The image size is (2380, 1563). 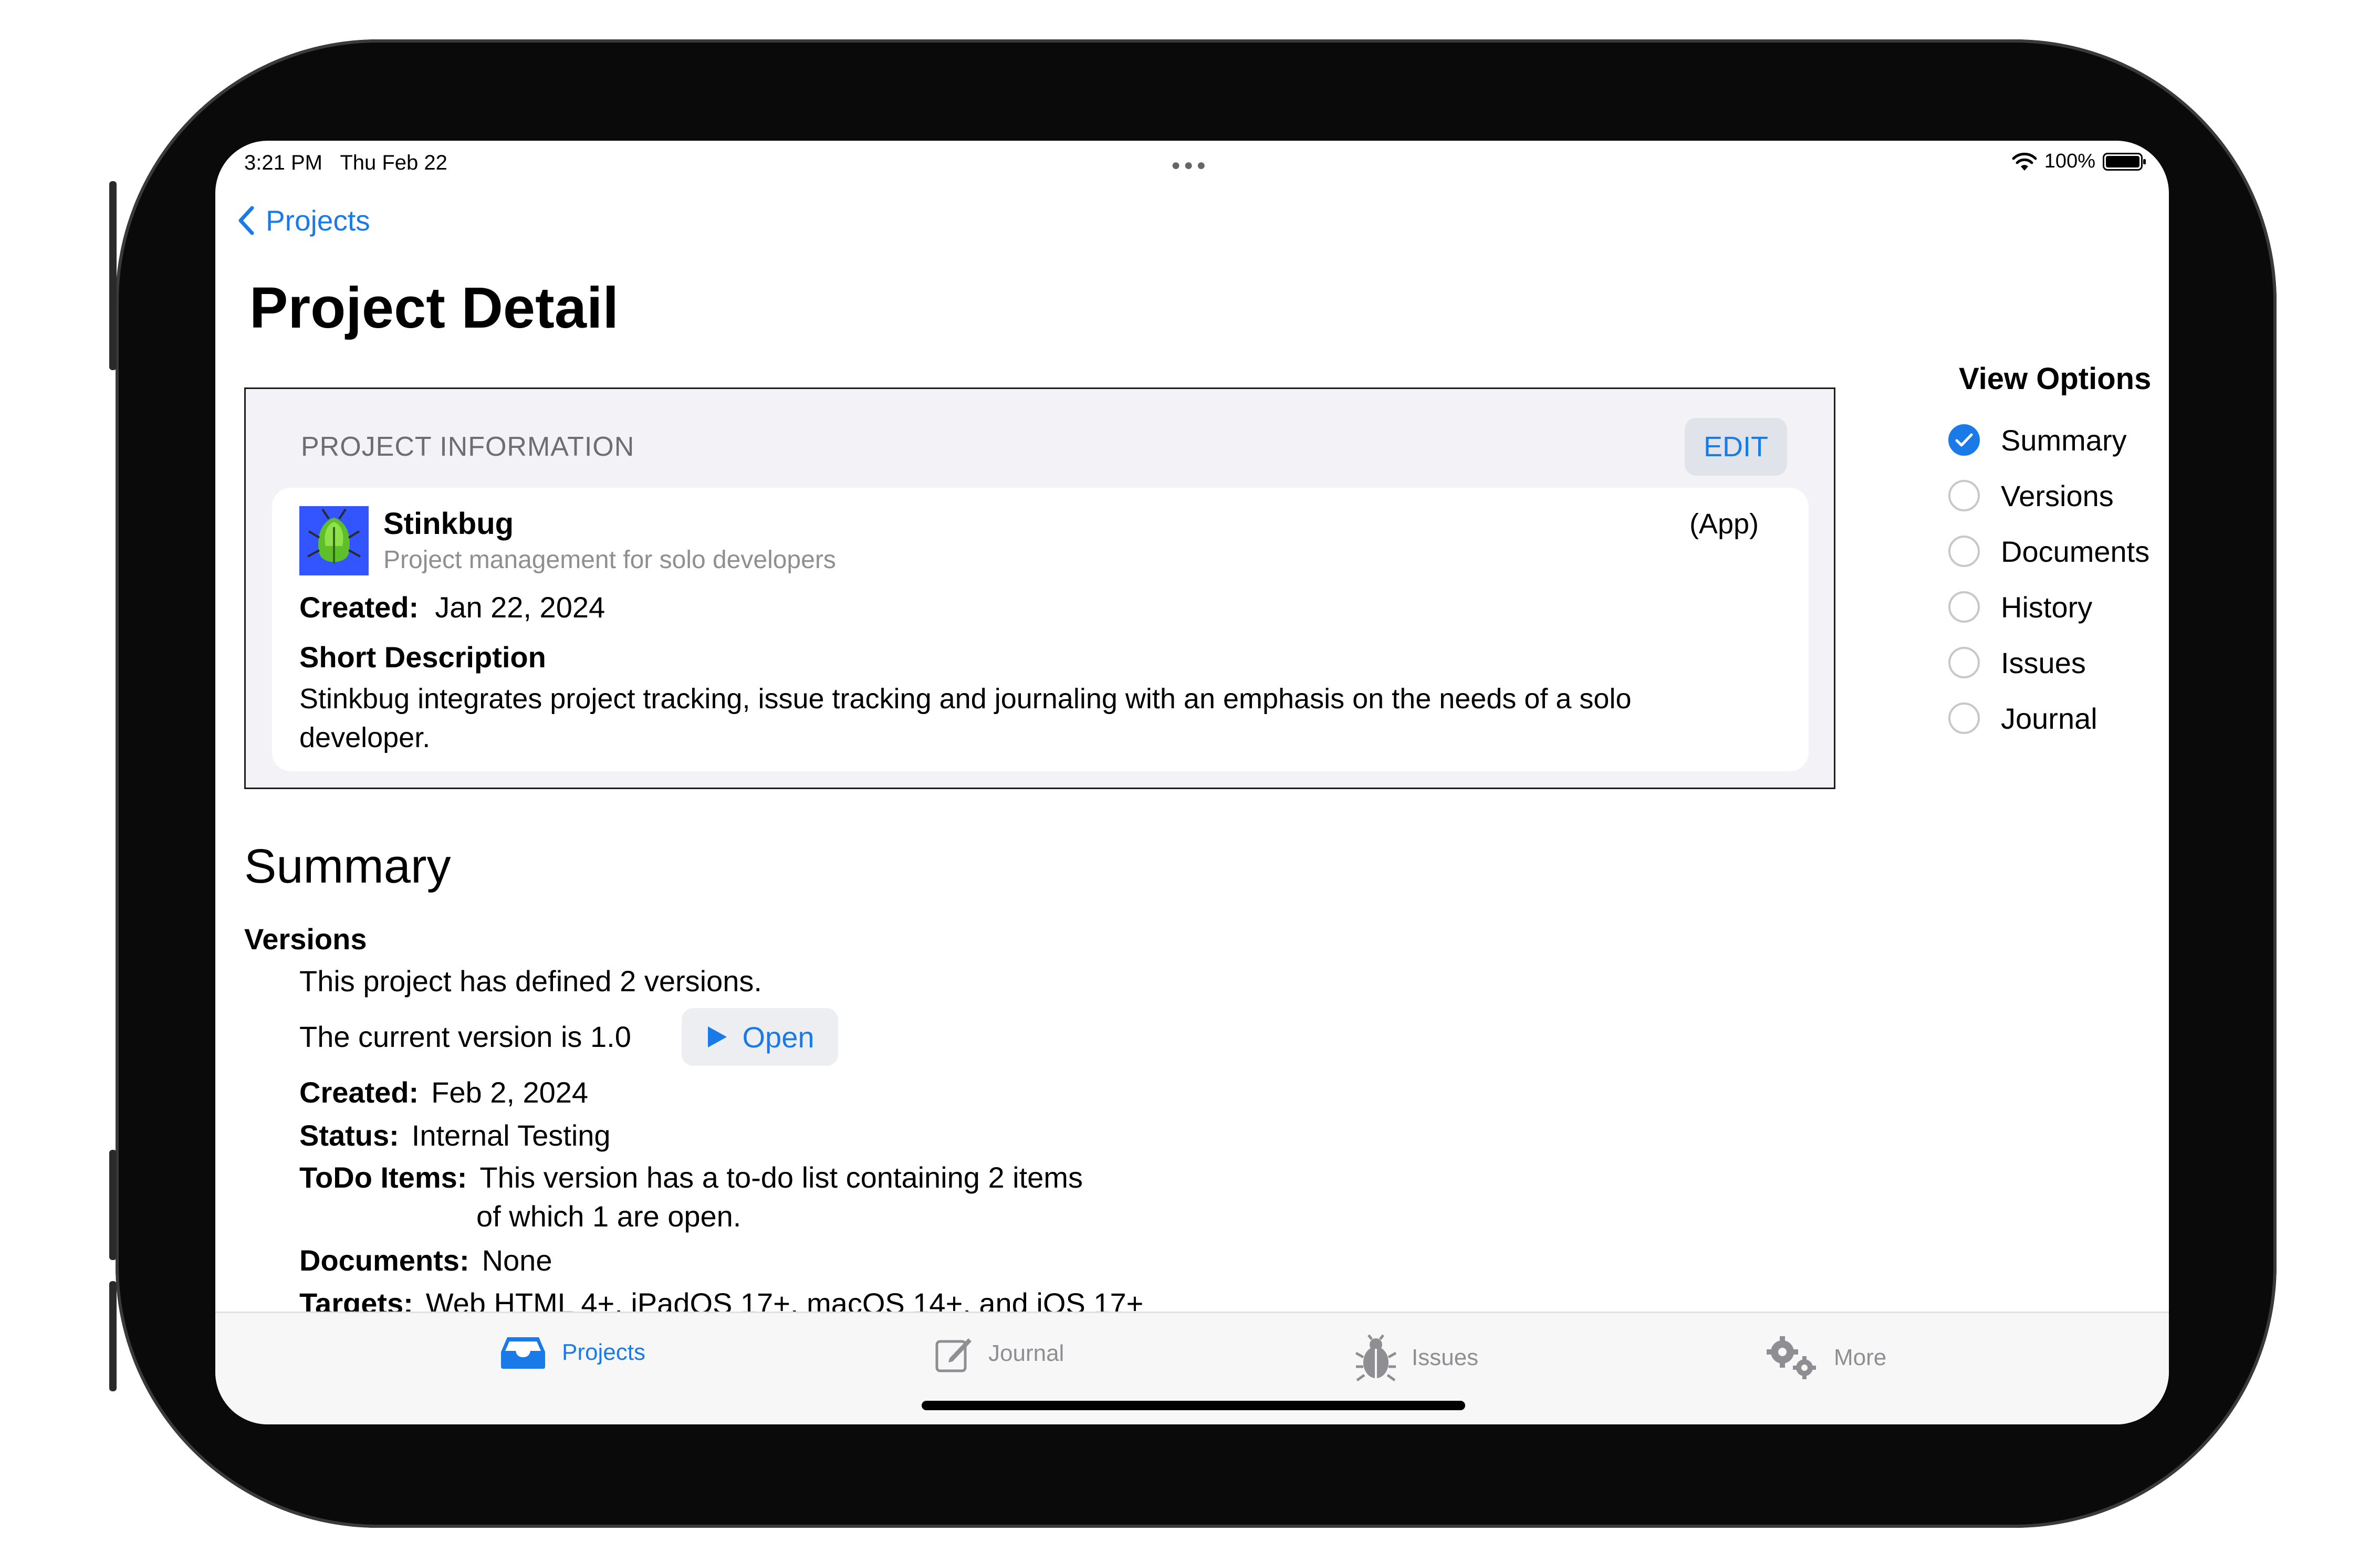 I want to click on view-option-label: Issues, so click(x=2043, y=662).